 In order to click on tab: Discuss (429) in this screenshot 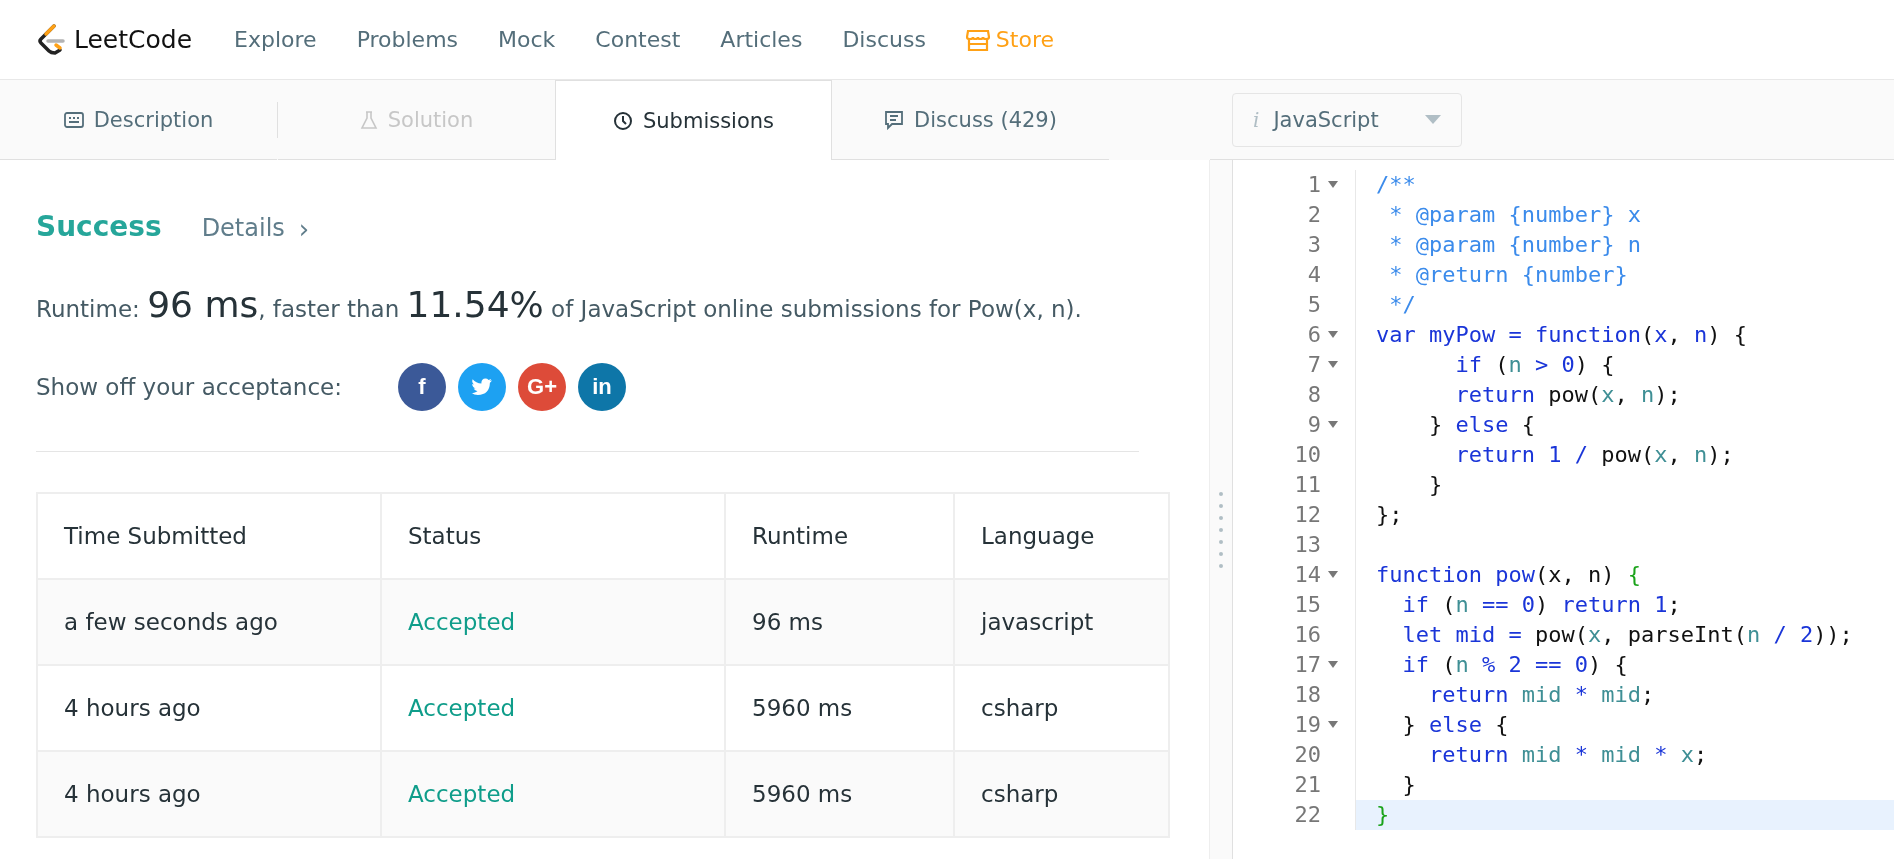, I will do `click(970, 120)`.